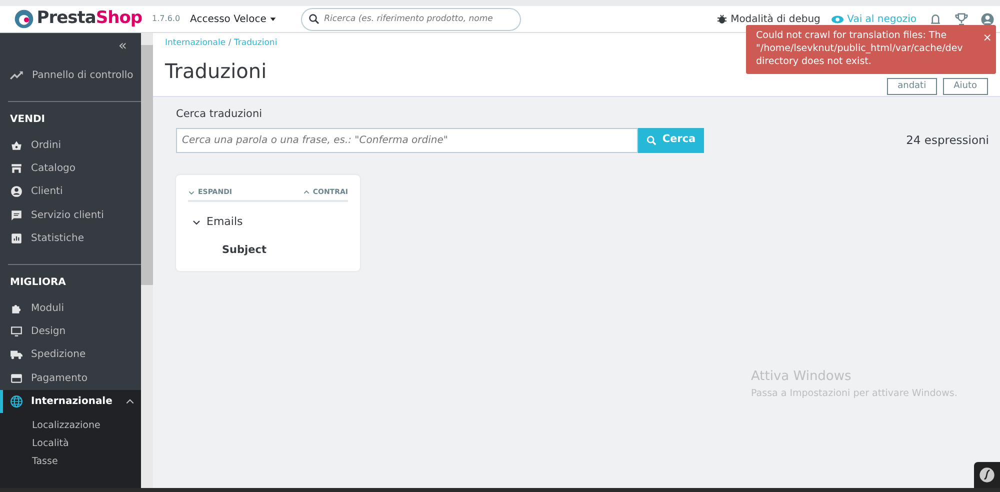 The height and width of the screenshot is (492, 1000). What do you see at coordinates (220, 114) in the screenshot?
I see `search-label: Cerca traduzioni` at bounding box center [220, 114].